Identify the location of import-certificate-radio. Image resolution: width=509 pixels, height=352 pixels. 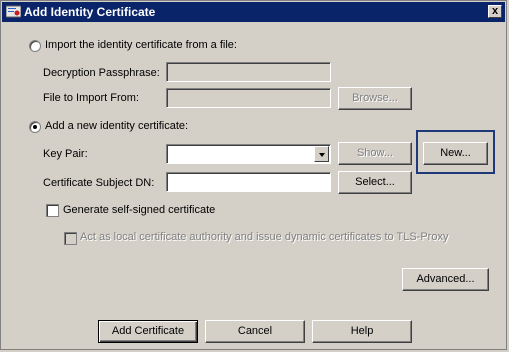
(35, 46).